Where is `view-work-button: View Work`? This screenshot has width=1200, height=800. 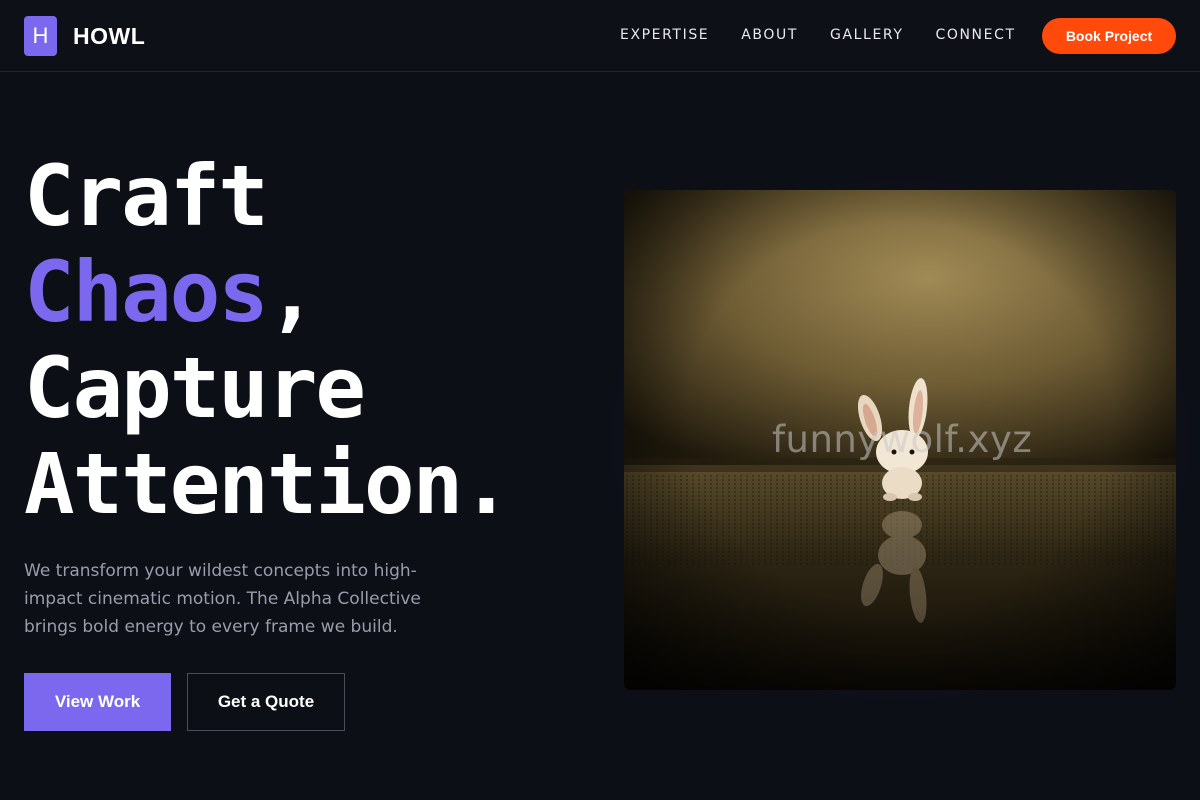 view-work-button: View Work is located at coordinates (97, 702).